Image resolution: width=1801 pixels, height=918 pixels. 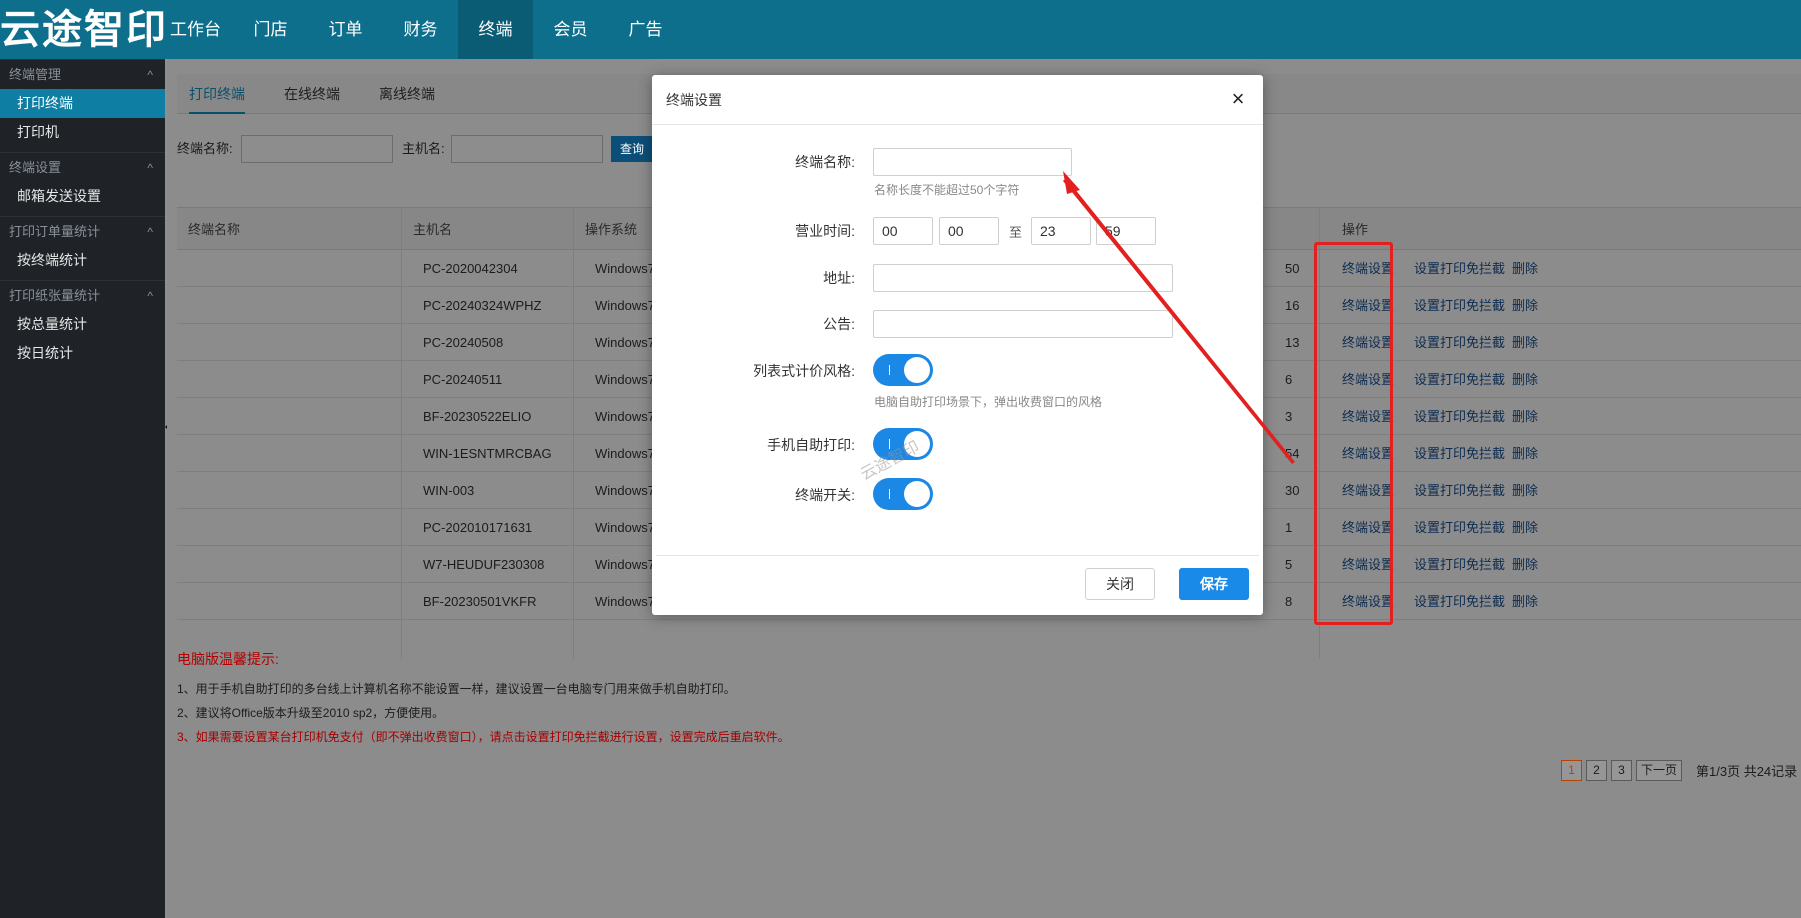 What do you see at coordinates (423, 148) in the screenshot?
I see `host-name-label: 主机名:` at bounding box center [423, 148].